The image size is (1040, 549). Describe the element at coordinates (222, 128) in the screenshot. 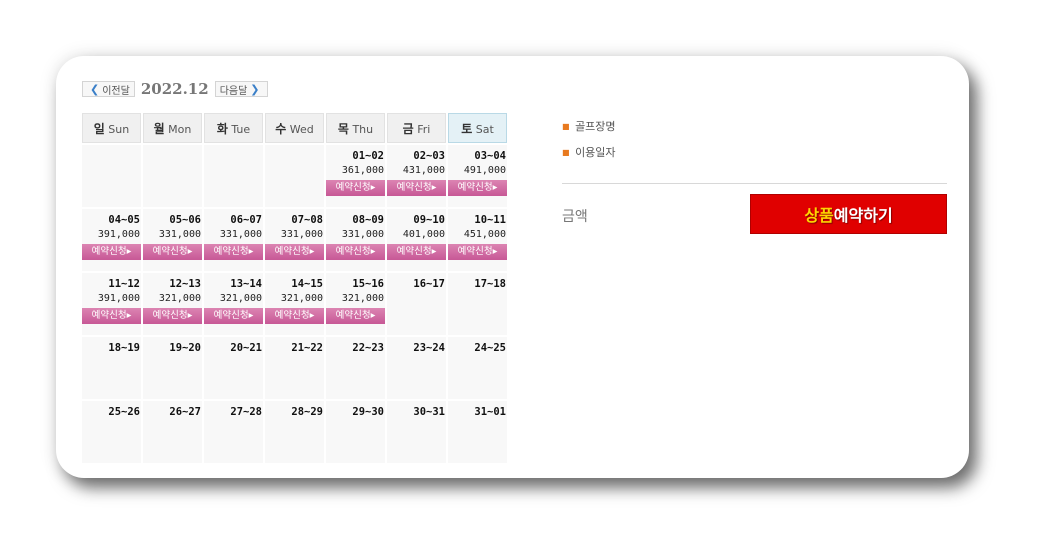

I see `weekday-kr: 화` at that location.